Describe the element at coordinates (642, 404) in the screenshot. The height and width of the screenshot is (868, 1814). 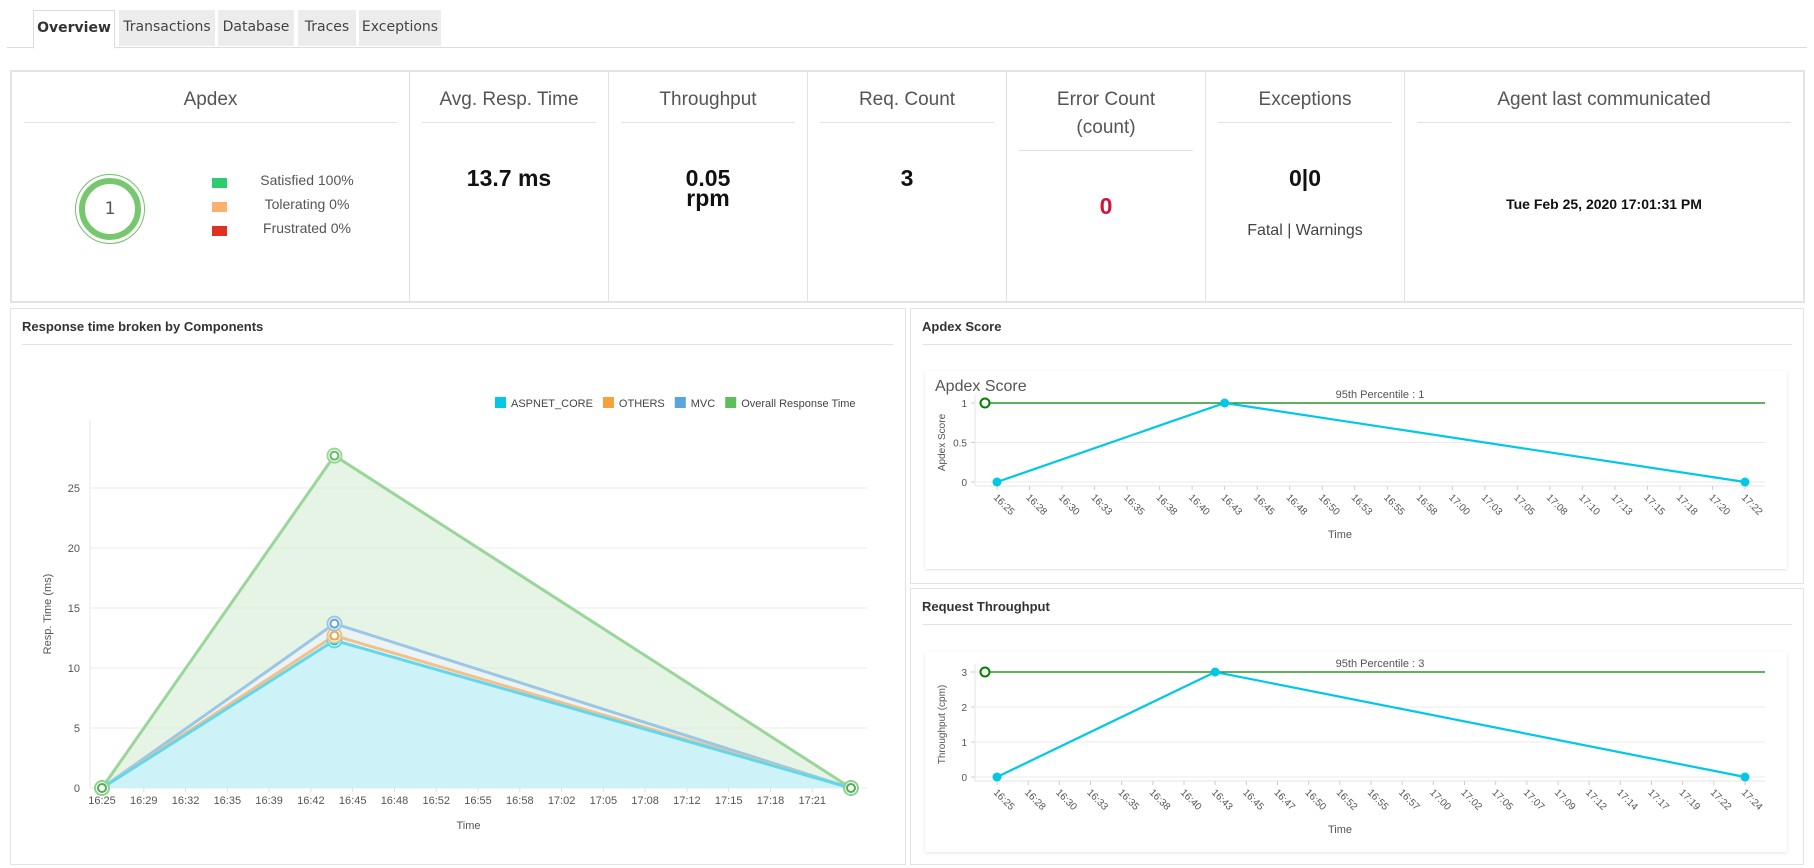
I see `legend-label: OTHERS` at that location.